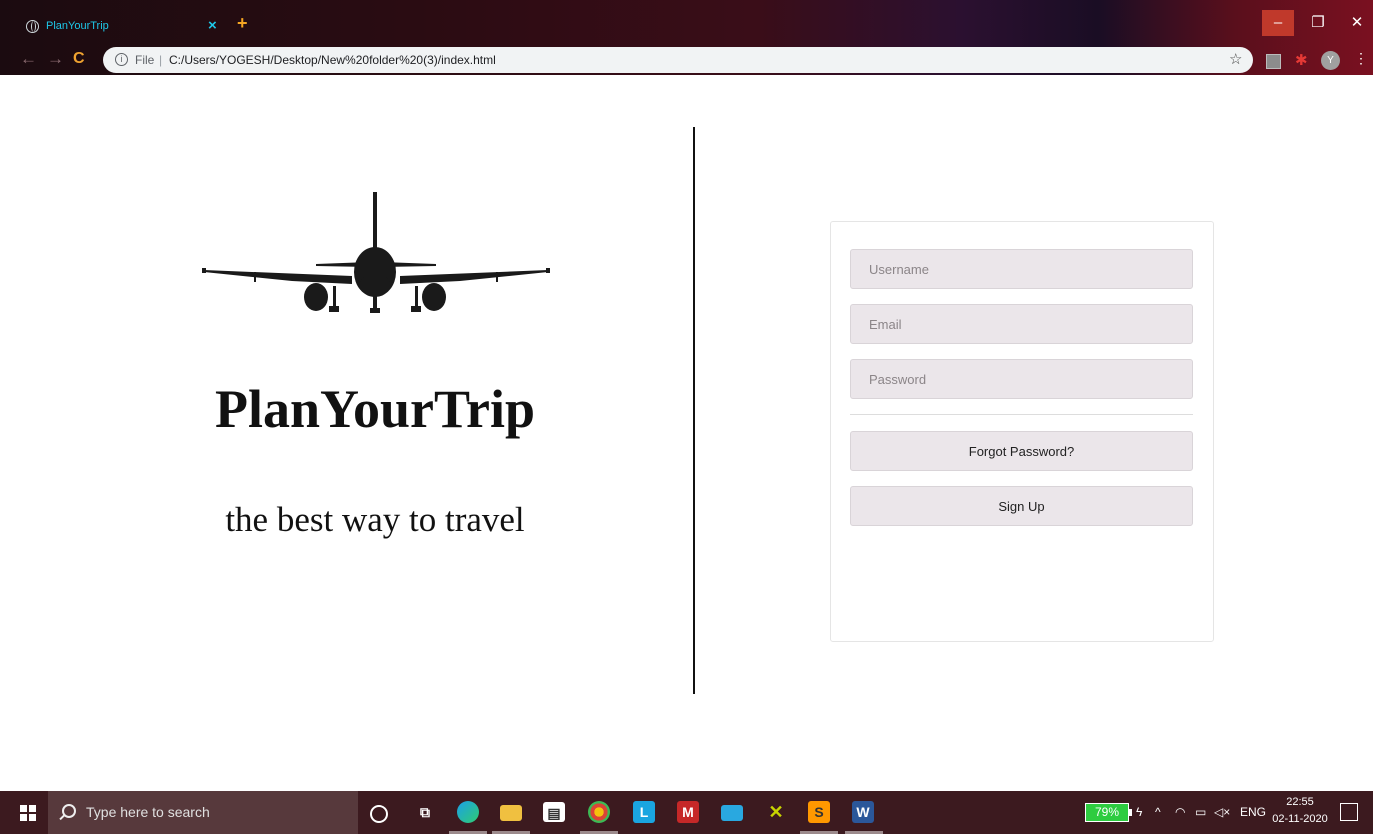 This screenshot has width=1373, height=834. I want to click on vertical-divider, so click(694, 410).